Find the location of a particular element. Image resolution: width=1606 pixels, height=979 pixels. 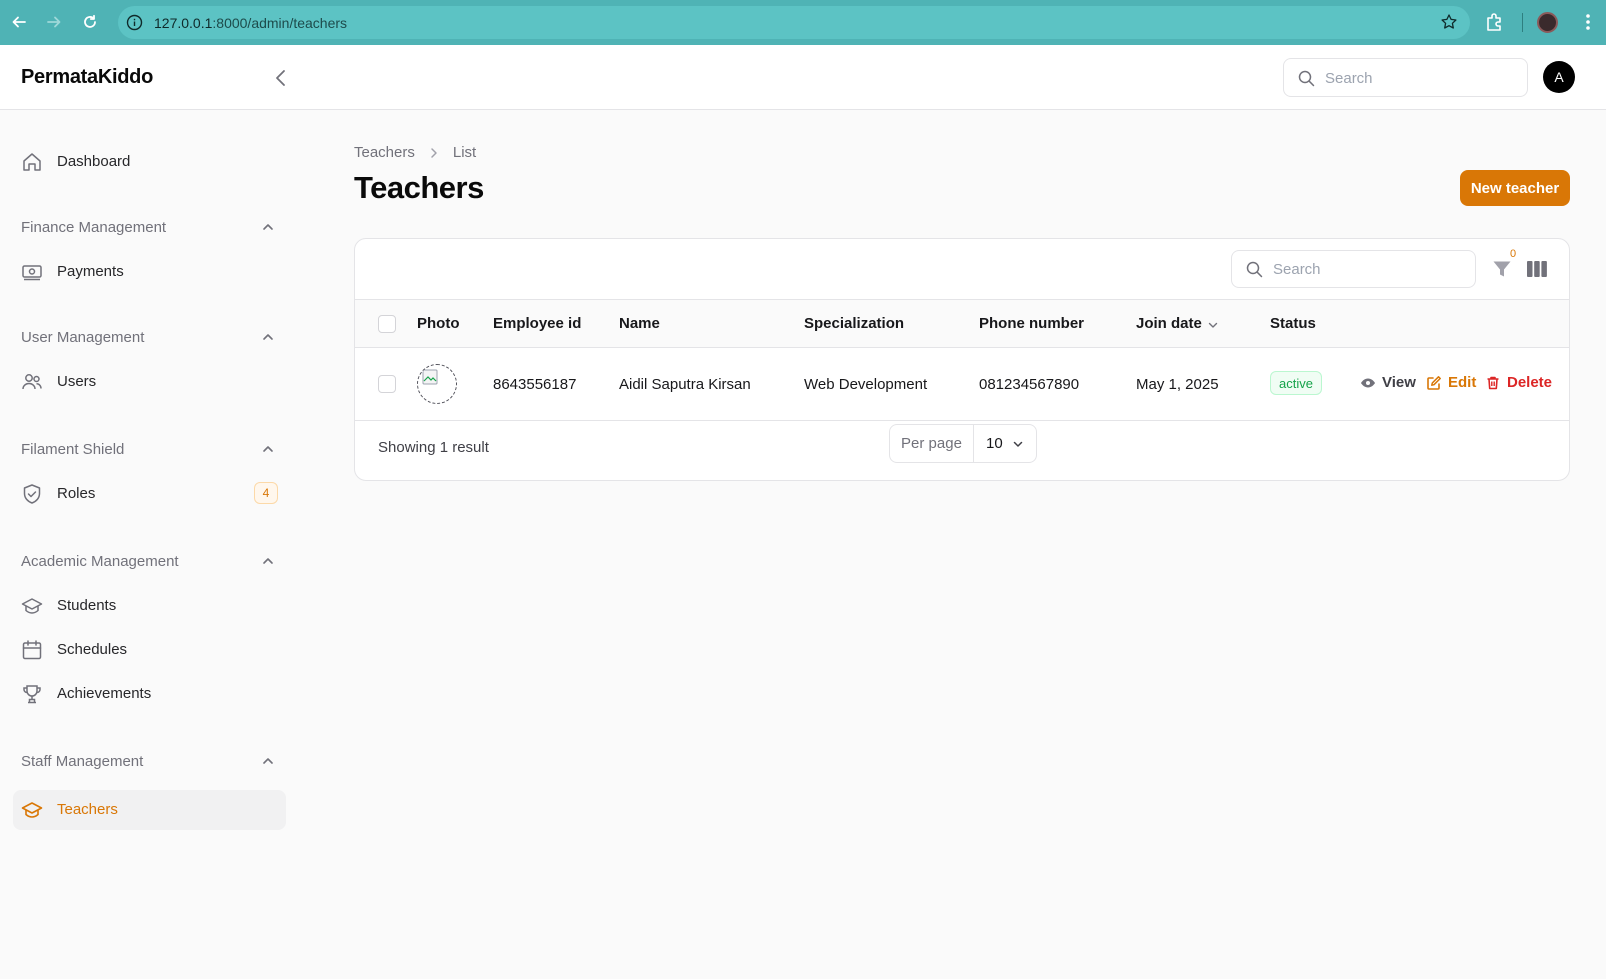

calendar-icon is located at coordinates (32, 650).